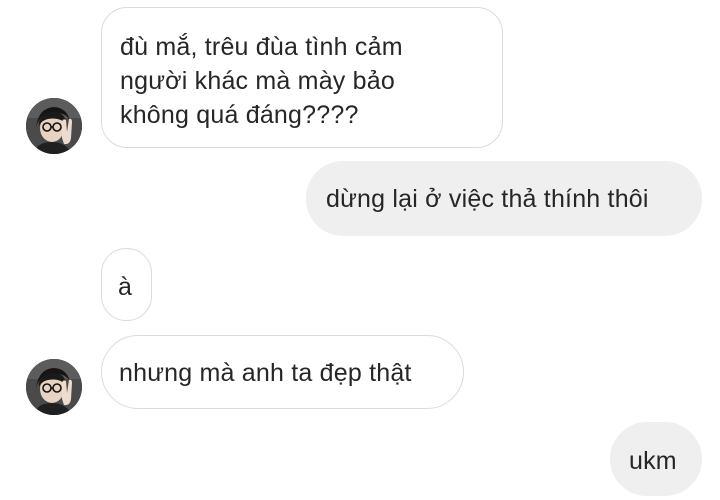  I want to click on message-text-line: đù mắ, trêu đùa tình cảm, so click(261, 47).